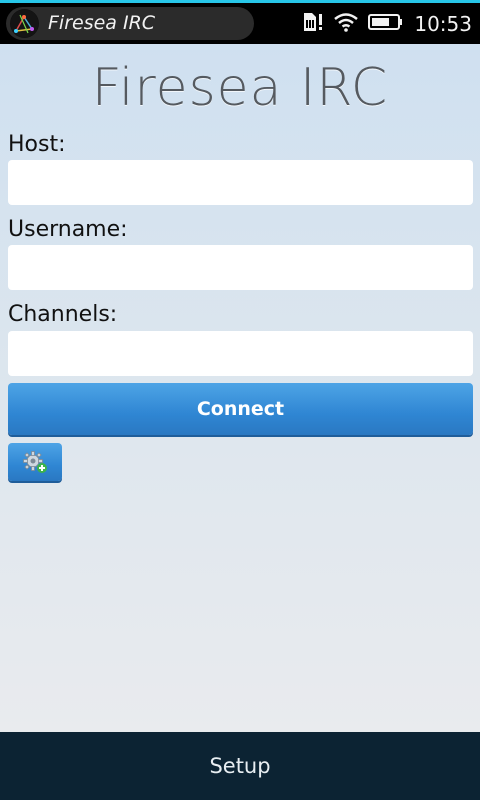  I want to click on status-icons: 10:53, so click(387, 23).